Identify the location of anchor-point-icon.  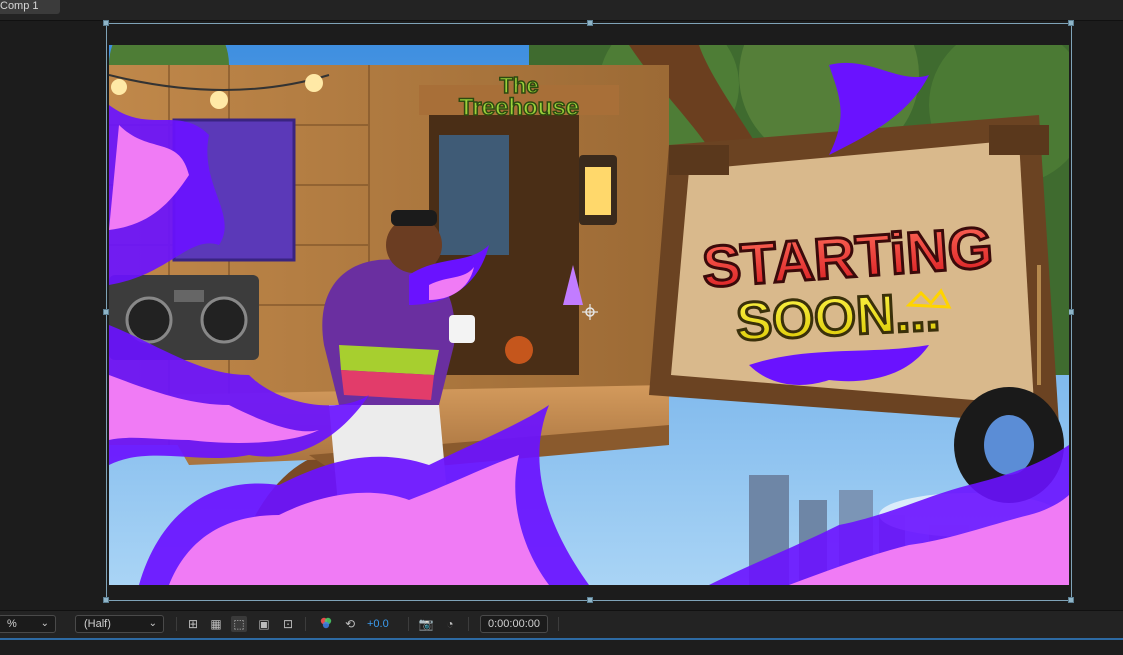
(590, 312).